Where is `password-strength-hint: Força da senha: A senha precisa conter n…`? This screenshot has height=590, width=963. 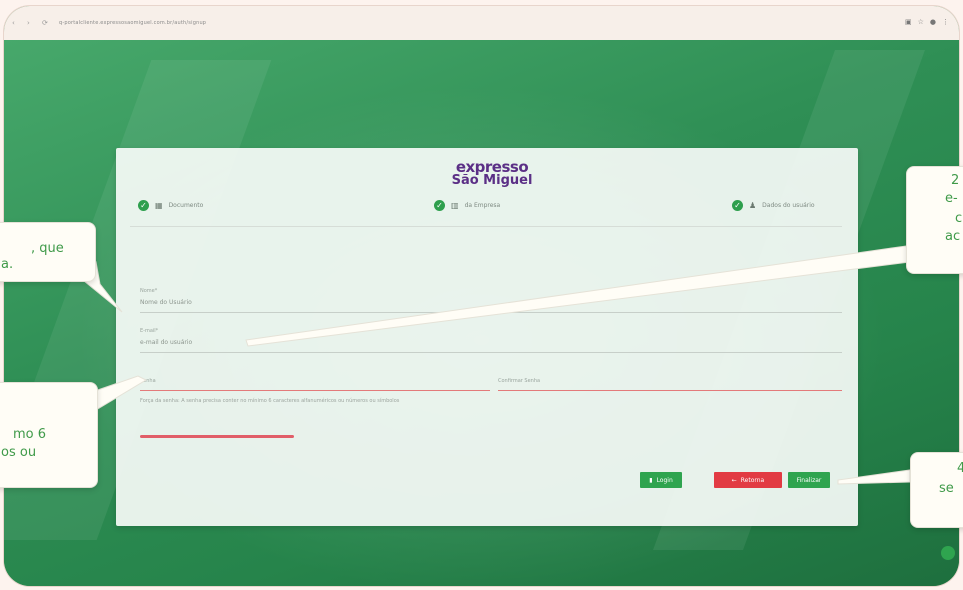
password-strength-hint: Força da senha: A senha precisa conter n… is located at coordinates (270, 401).